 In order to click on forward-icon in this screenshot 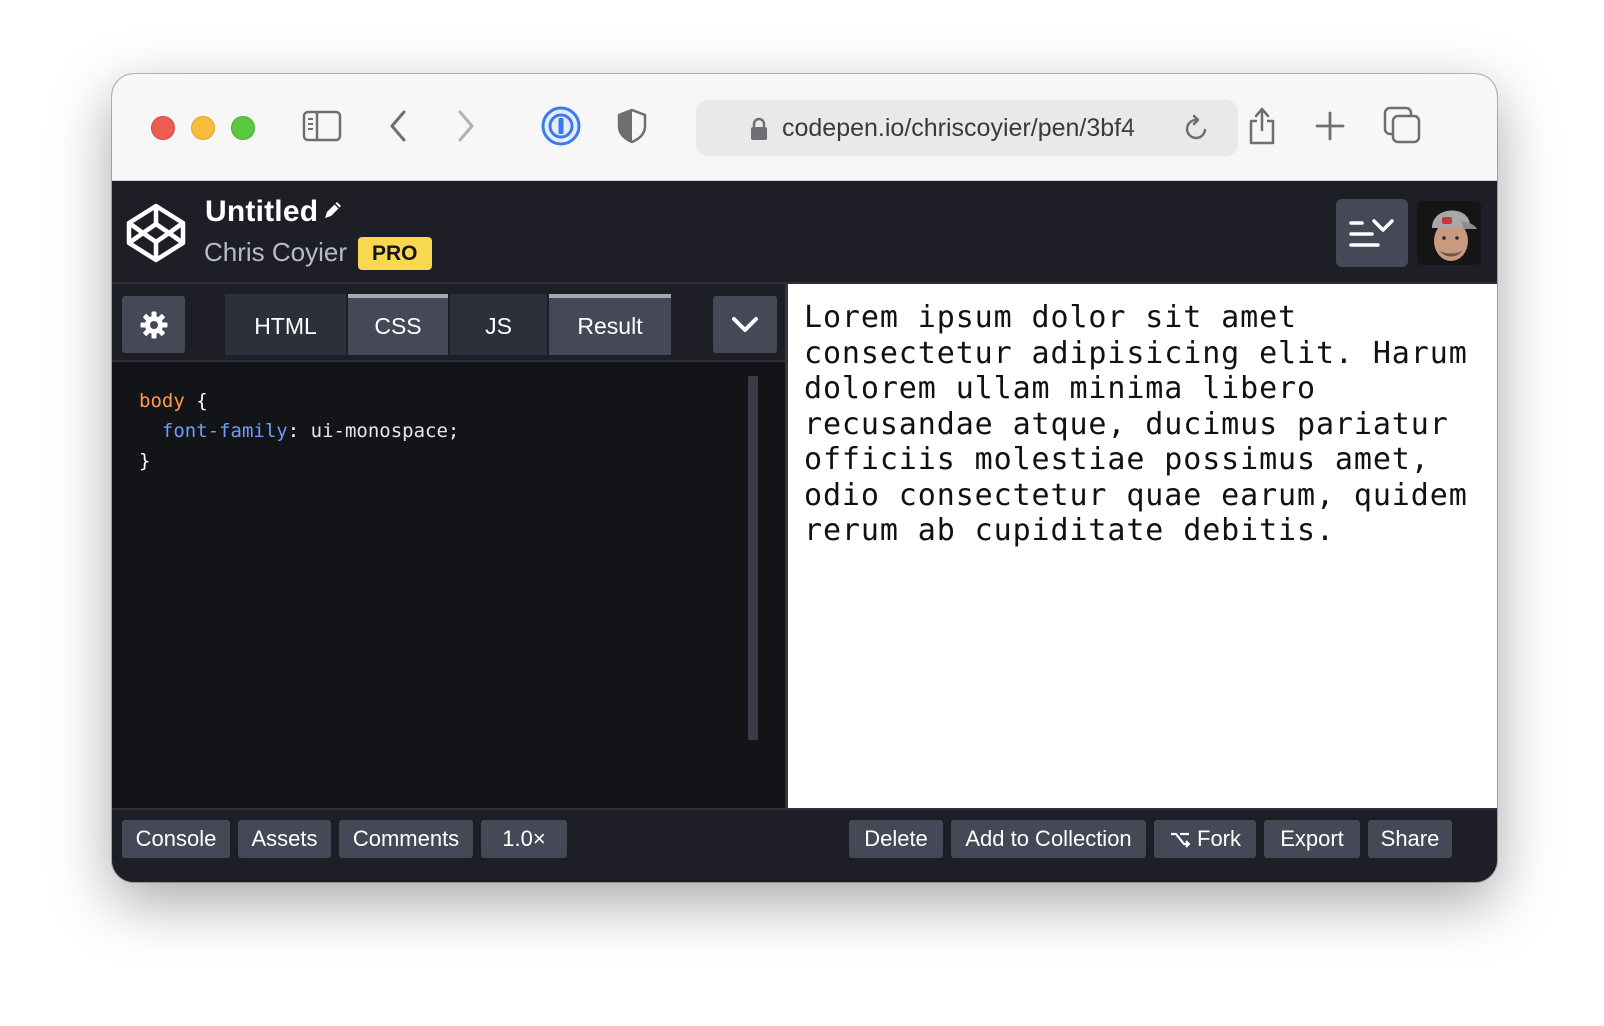, I will do `click(466, 126)`.